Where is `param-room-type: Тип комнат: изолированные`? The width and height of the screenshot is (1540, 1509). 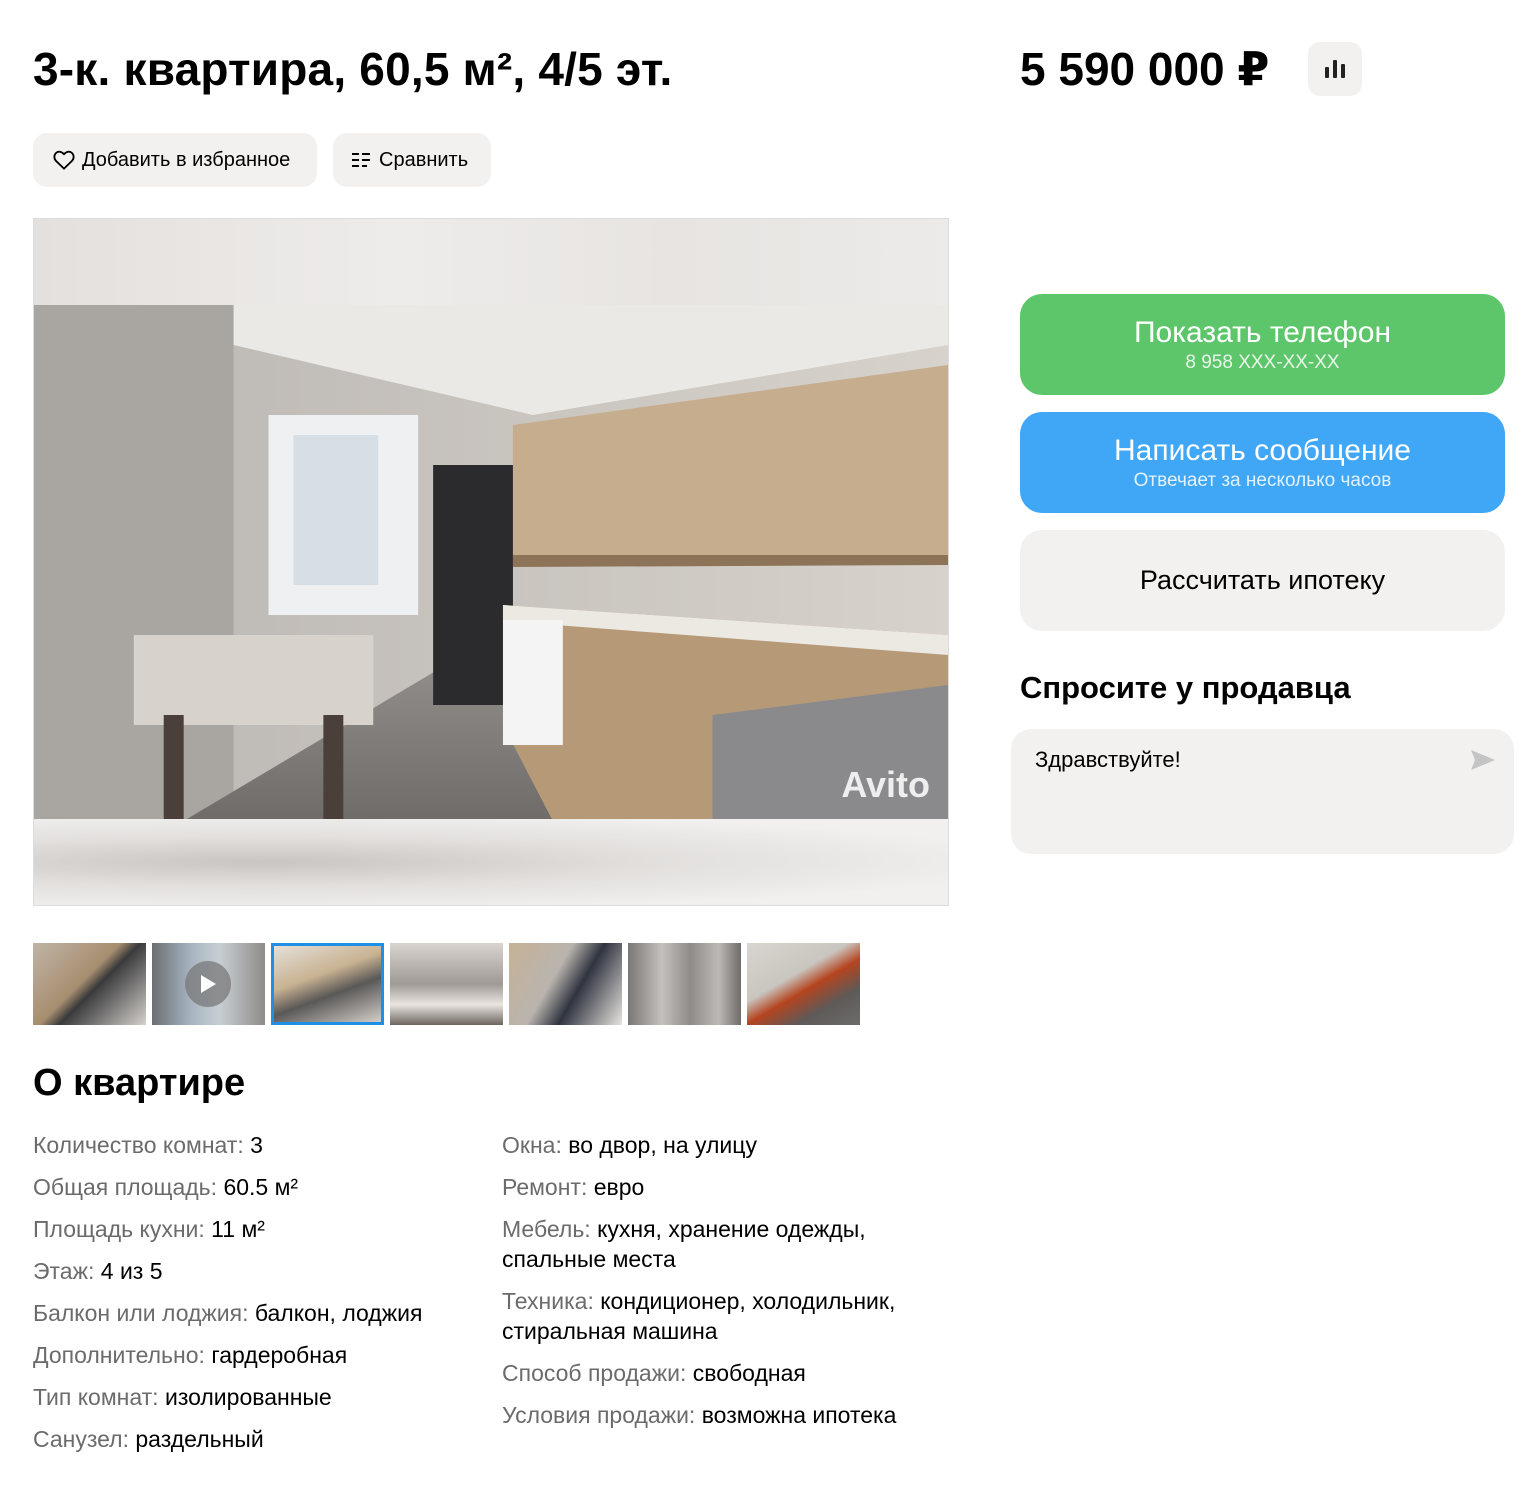 param-room-type: Тип комнат: изолированные is located at coordinates (182, 1397).